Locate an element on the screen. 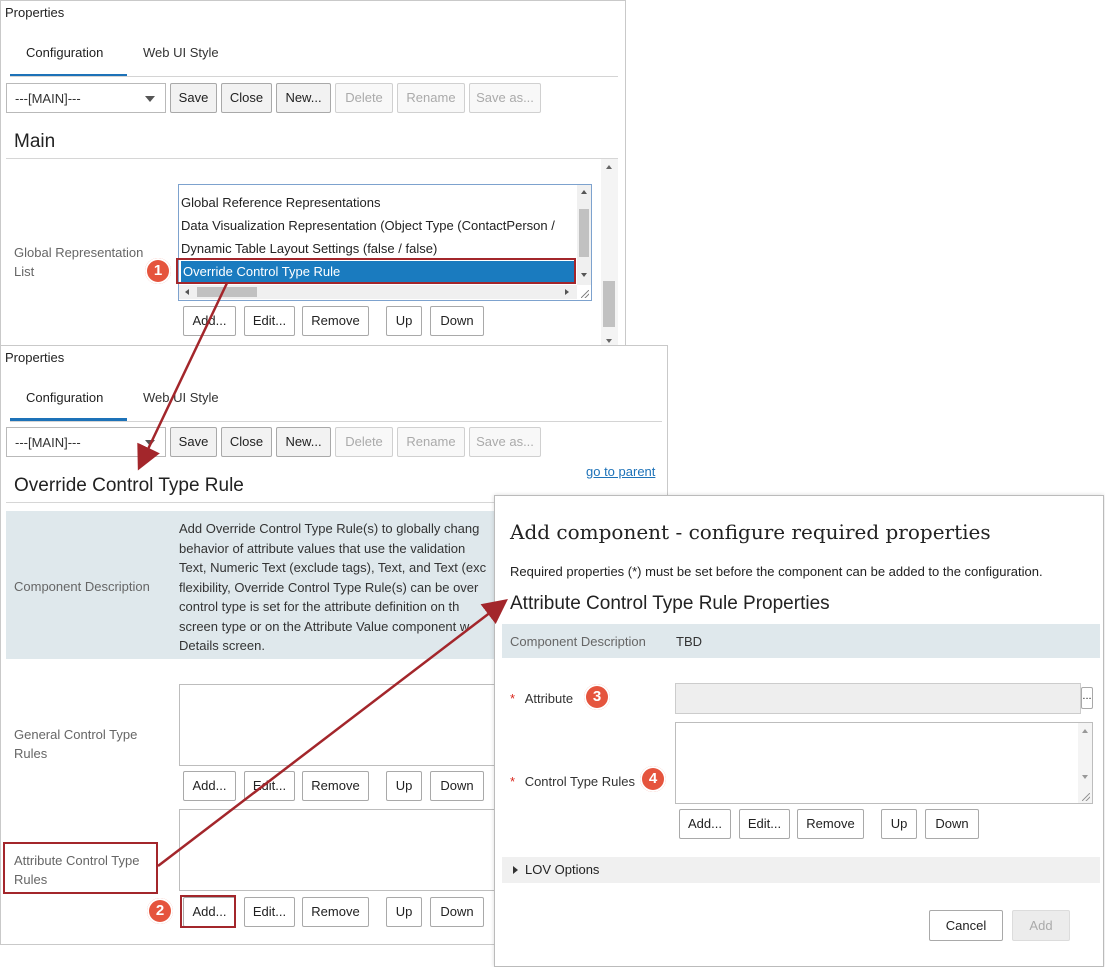  section-heading-override: Override Control Type Rule is located at coordinates (129, 485).